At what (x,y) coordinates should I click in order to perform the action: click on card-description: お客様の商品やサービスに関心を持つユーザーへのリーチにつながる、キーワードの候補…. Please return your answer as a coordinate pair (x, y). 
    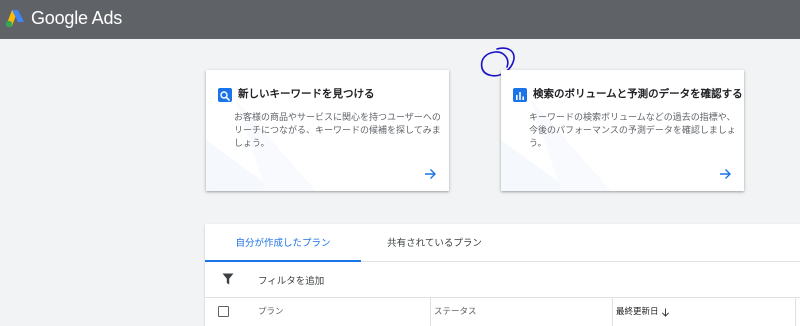
    Looking at the image, I should click on (337, 131).